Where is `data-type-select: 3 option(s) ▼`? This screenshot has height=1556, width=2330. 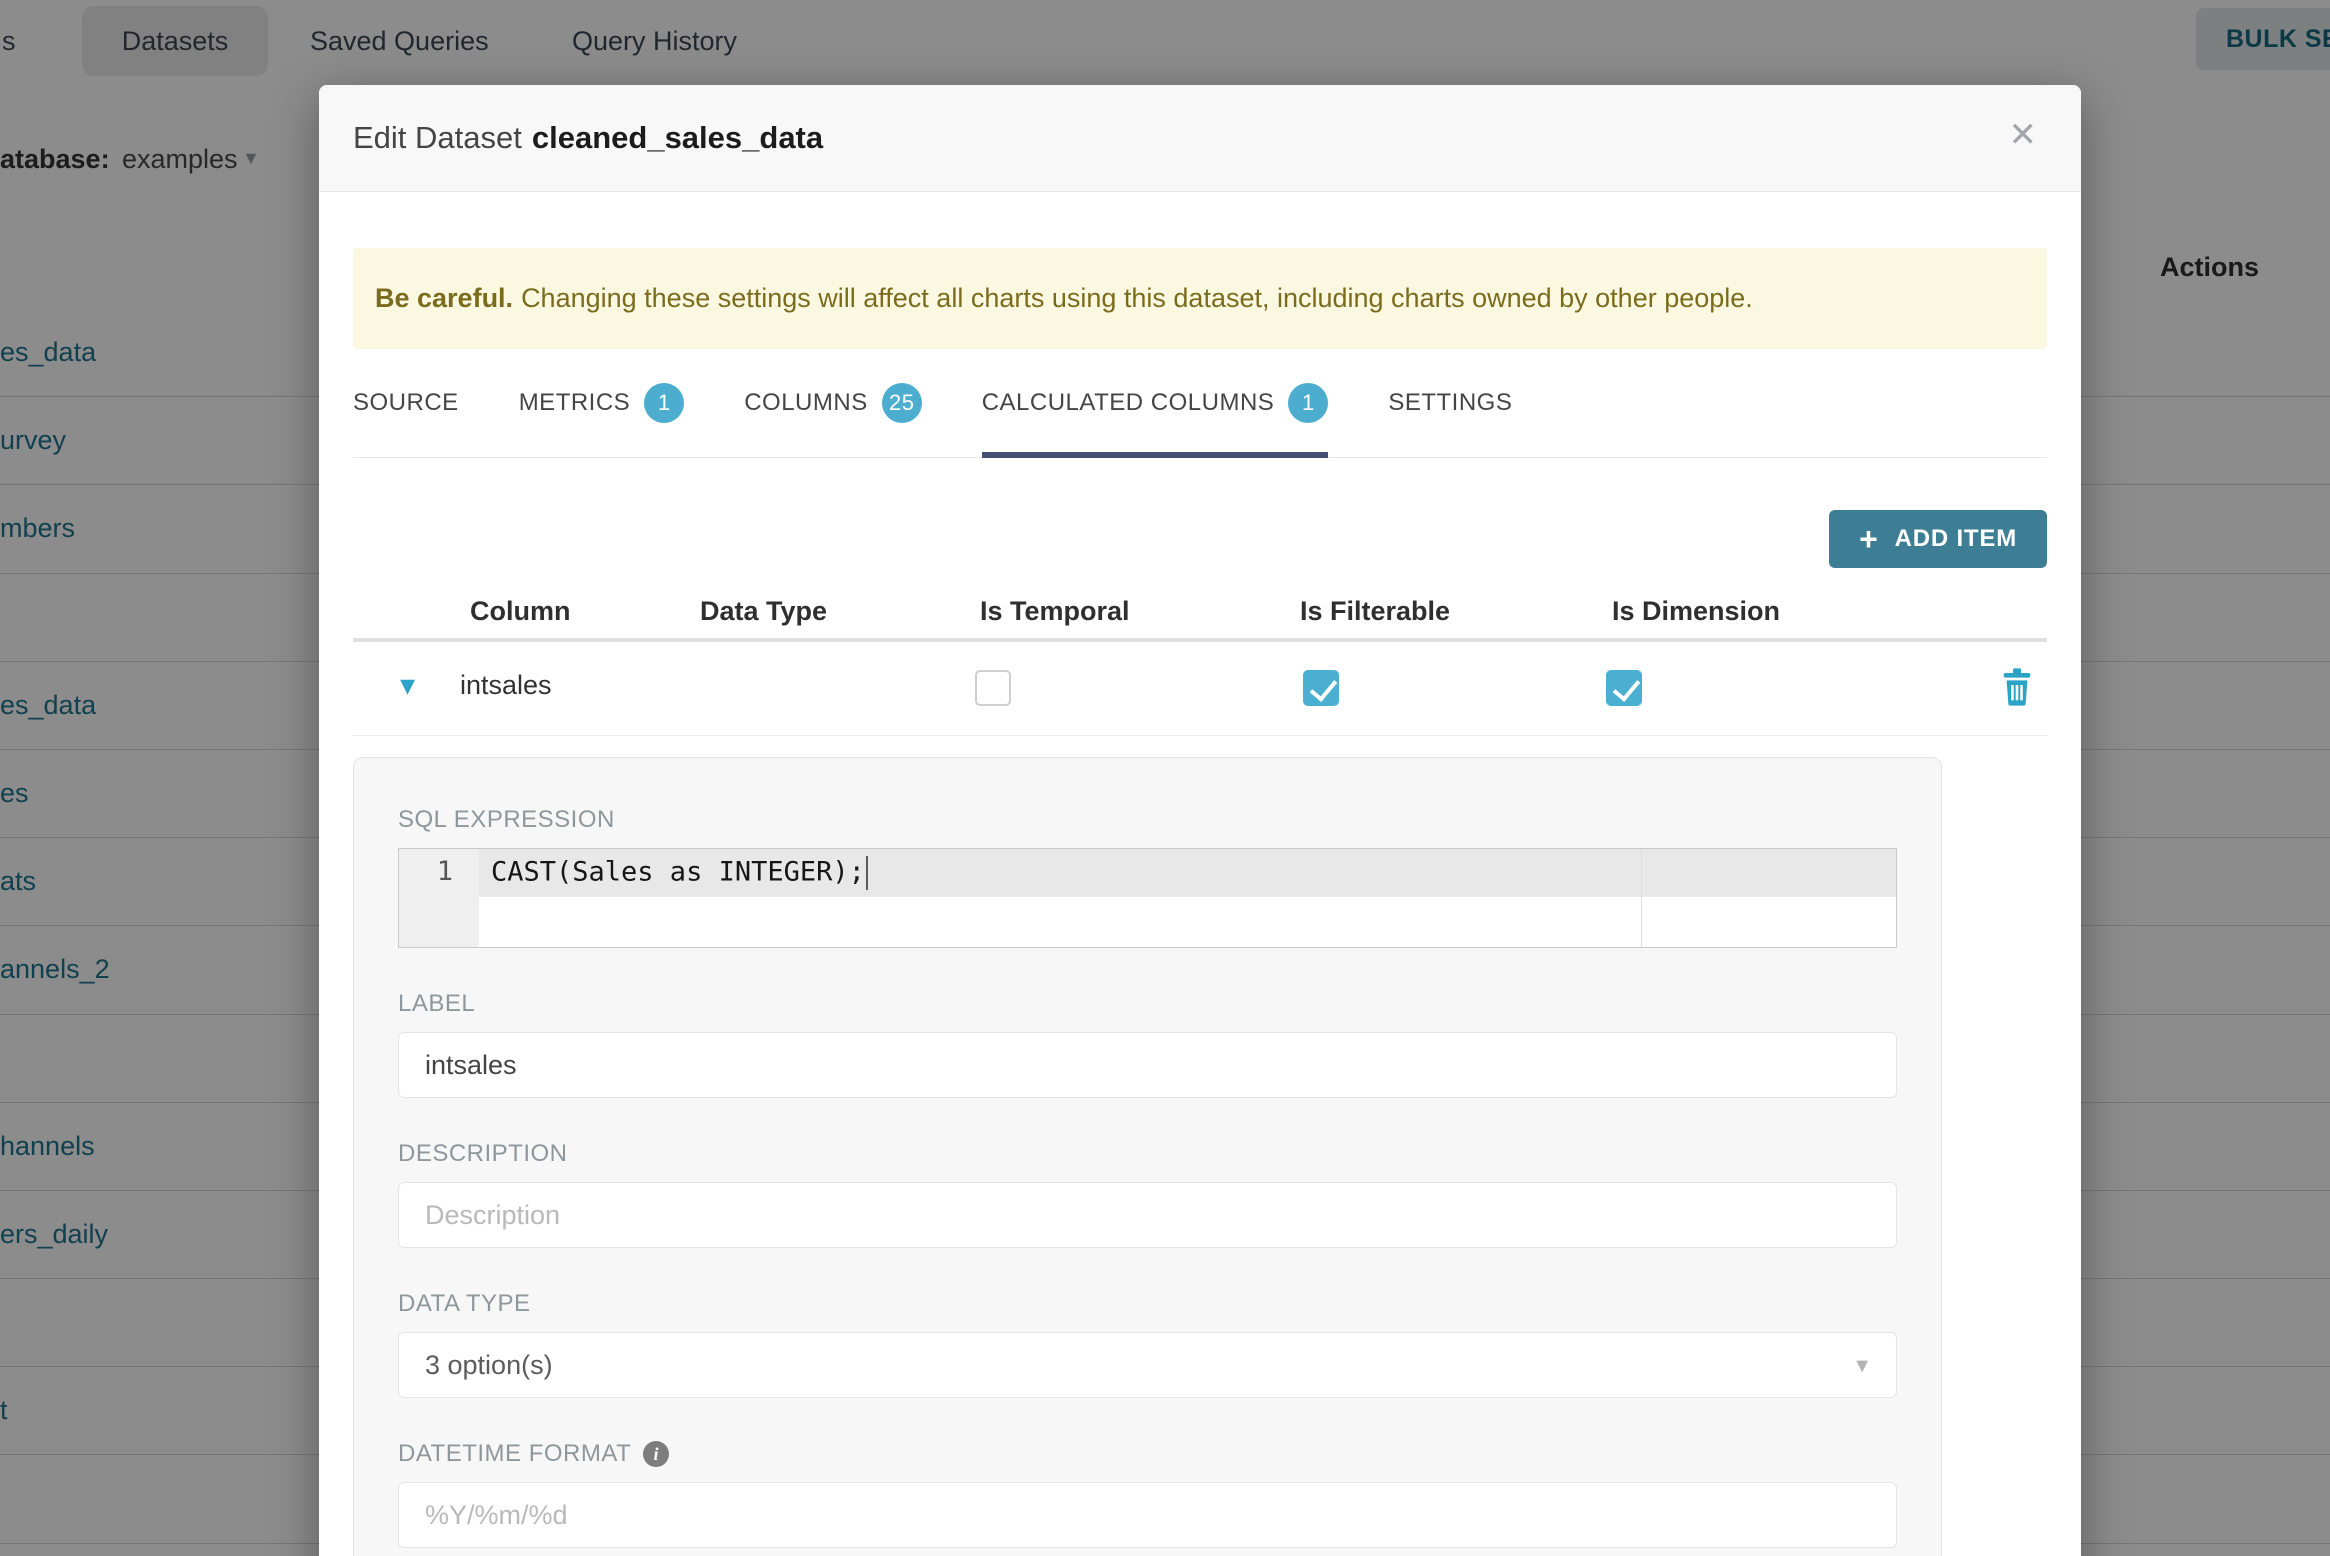
data-type-select: 3 option(s) ▼ is located at coordinates (1147, 1365).